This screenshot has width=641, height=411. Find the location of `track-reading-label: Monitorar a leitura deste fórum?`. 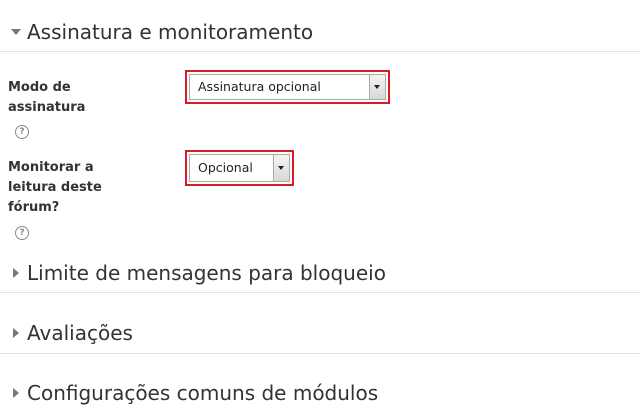

track-reading-label: Monitorar a leitura deste fórum? is located at coordinates (55, 187).